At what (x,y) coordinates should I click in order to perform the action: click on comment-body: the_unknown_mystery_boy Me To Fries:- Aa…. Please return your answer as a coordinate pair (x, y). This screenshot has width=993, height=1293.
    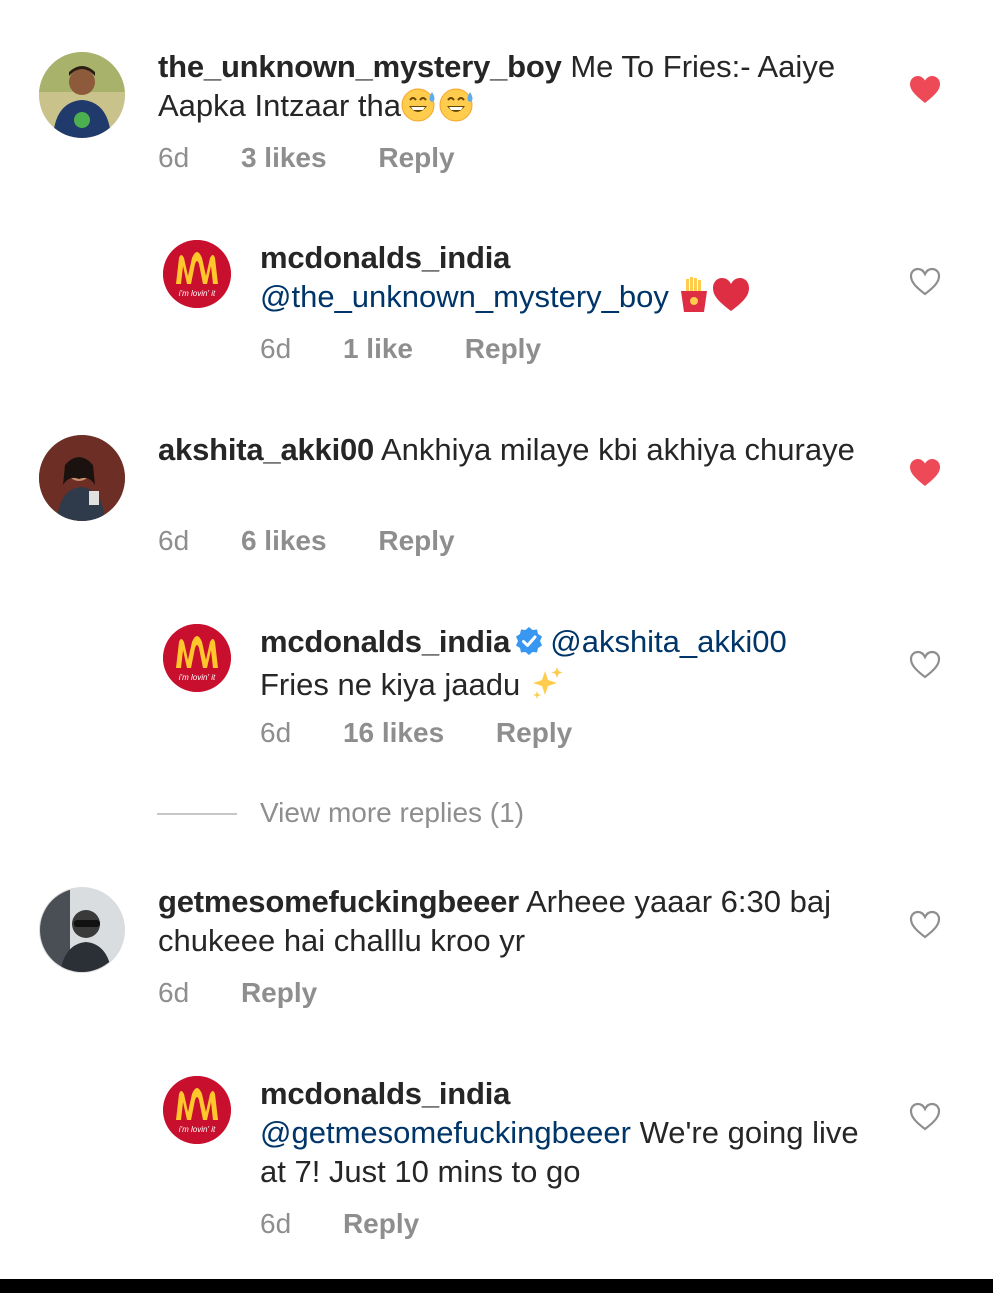
    Looking at the image, I should click on (518, 89).